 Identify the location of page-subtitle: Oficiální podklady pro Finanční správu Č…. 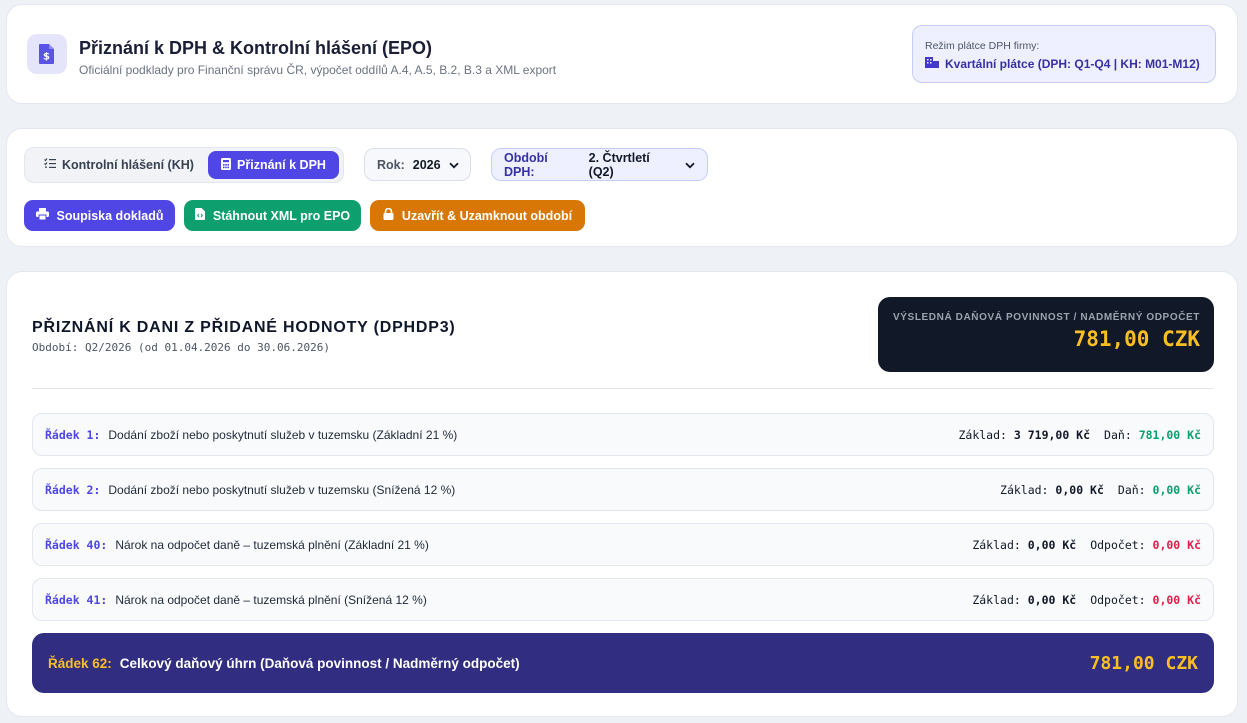
(318, 70).